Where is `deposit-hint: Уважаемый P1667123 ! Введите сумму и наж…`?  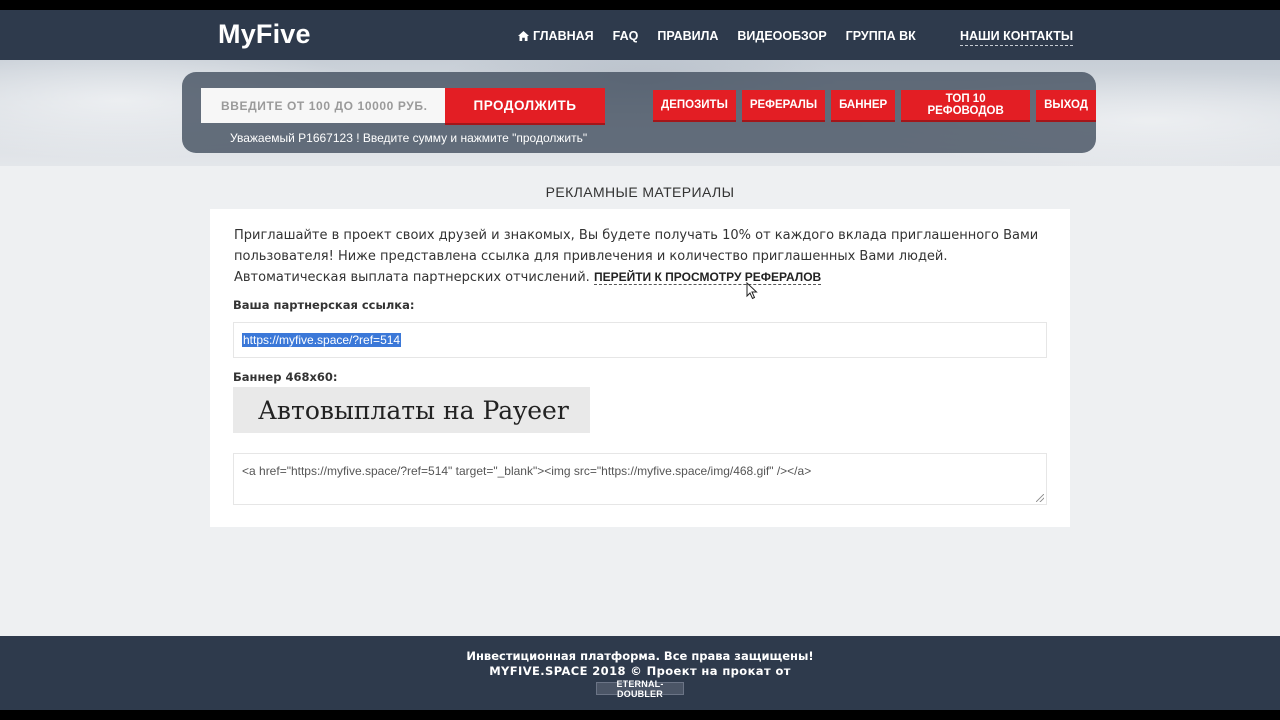 deposit-hint: Уважаемый P1667123 ! Введите сумму и наж… is located at coordinates (409, 138).